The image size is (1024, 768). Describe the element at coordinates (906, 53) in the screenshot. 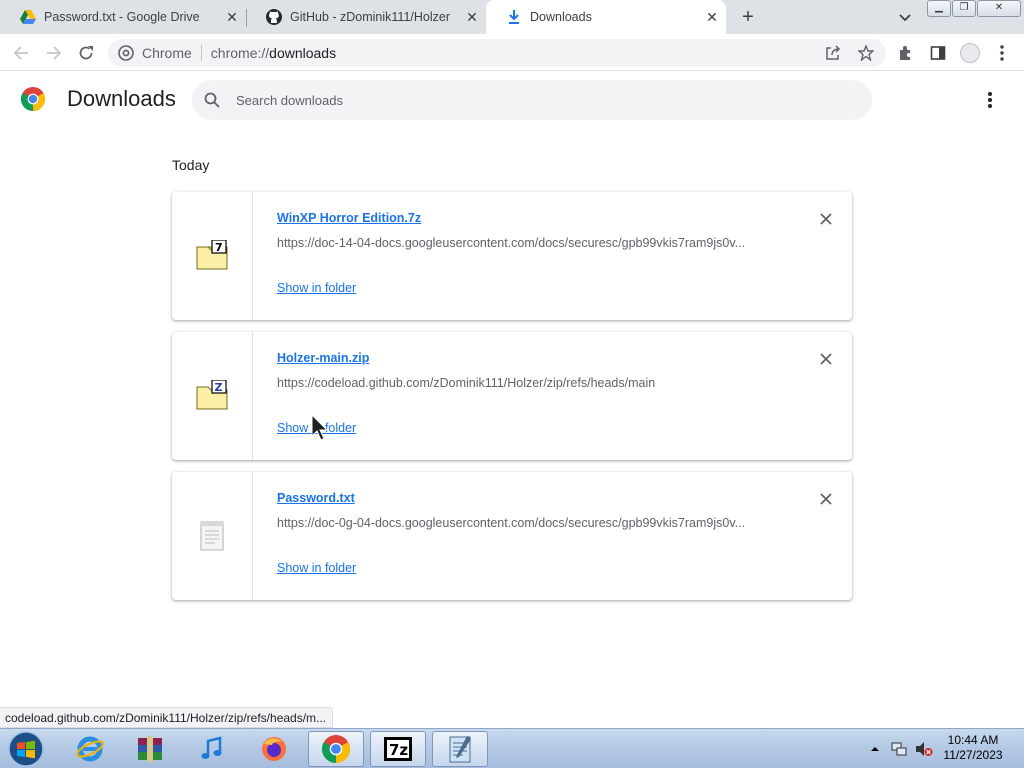

I see `extensions-puzzle-icon` at that location.